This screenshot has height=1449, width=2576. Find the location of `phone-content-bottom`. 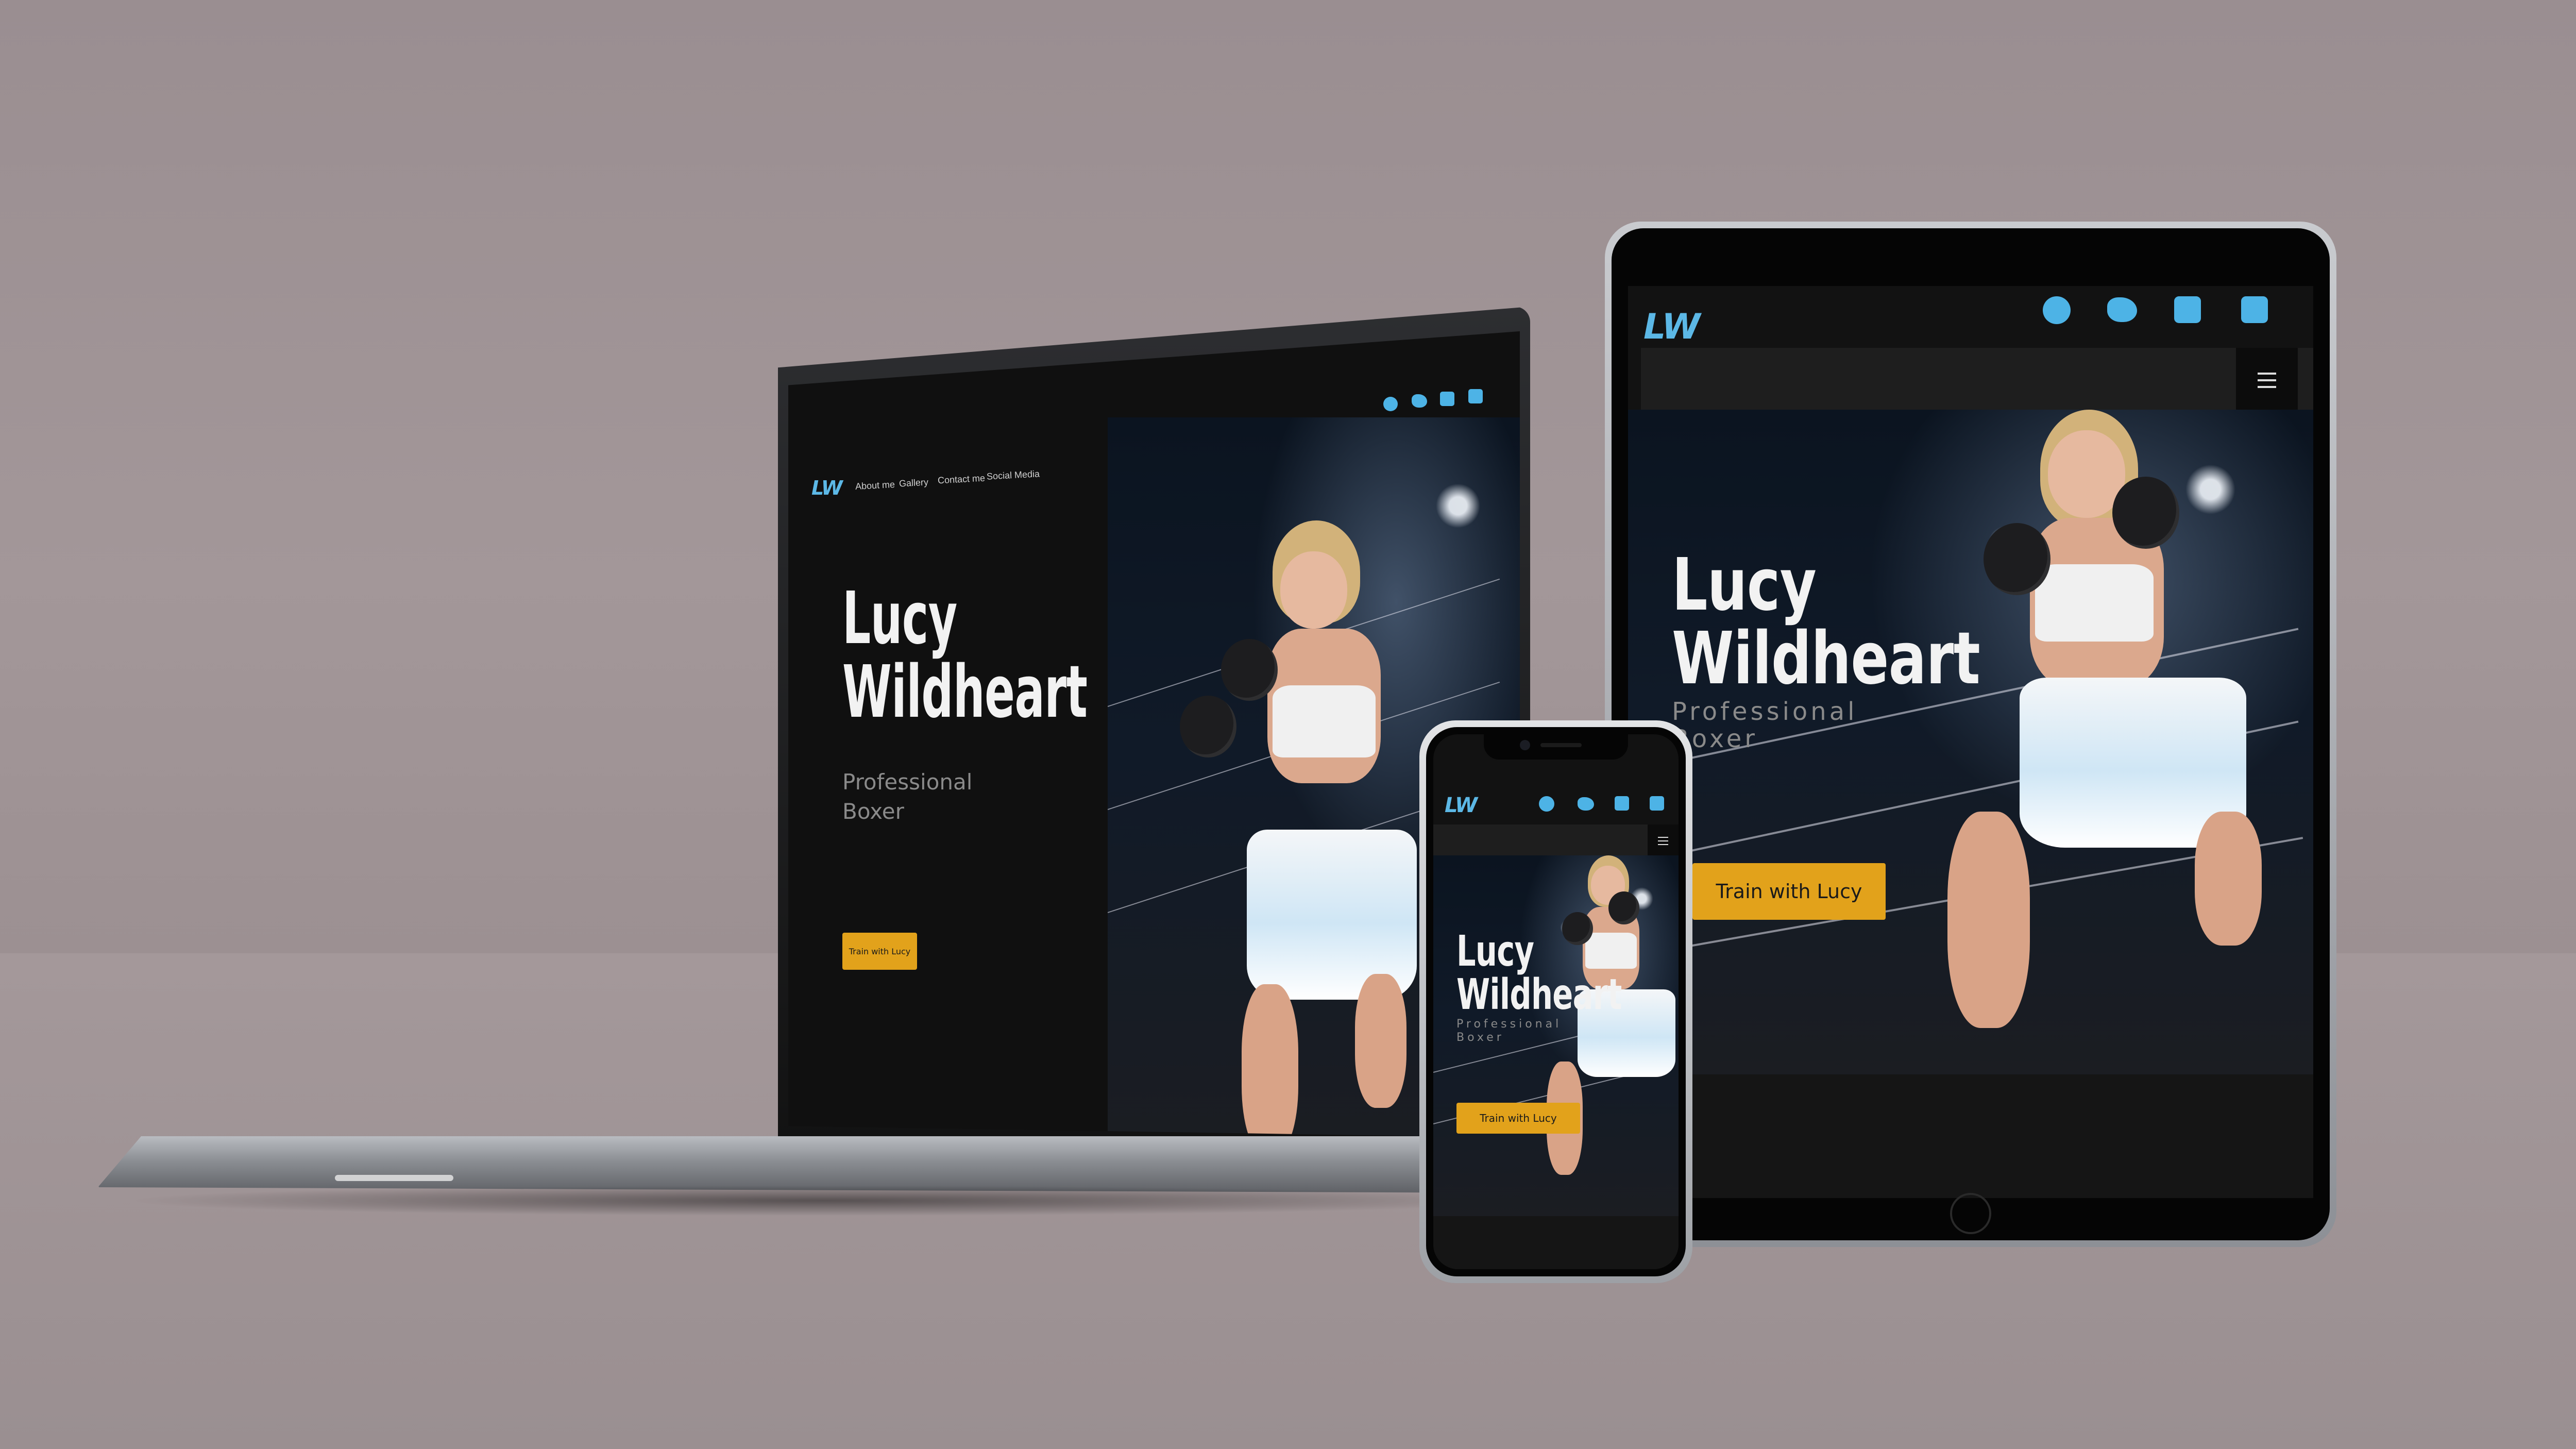

phone-content-bottom is located at coordinates (1556, 1242).